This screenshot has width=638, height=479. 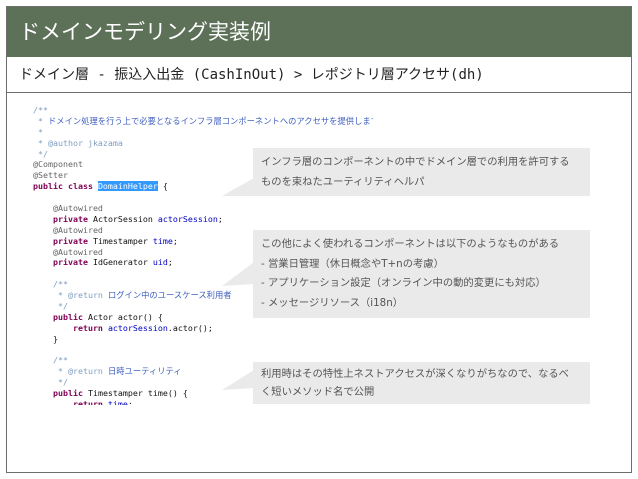 What do you see at coordinates (65, 186) in the screenshot?
I see `code-token: public class` at bounding box center [65, 186].